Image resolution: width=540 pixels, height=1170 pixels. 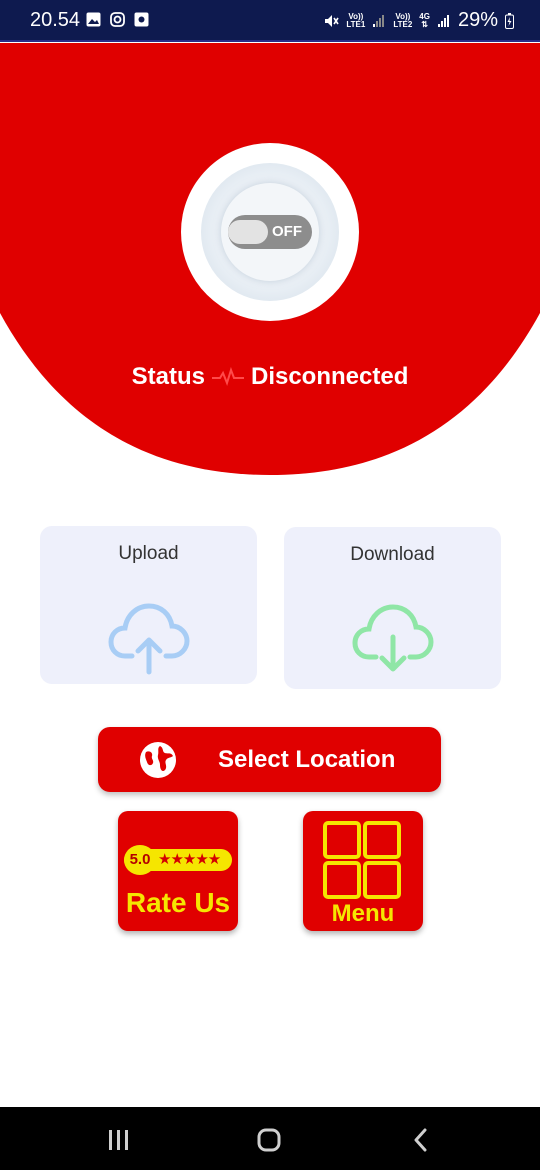 What do you see at coordinates (140, 860) in the screenshot?
I see `rating-value: 5.0` at bounding box center [140, 860].